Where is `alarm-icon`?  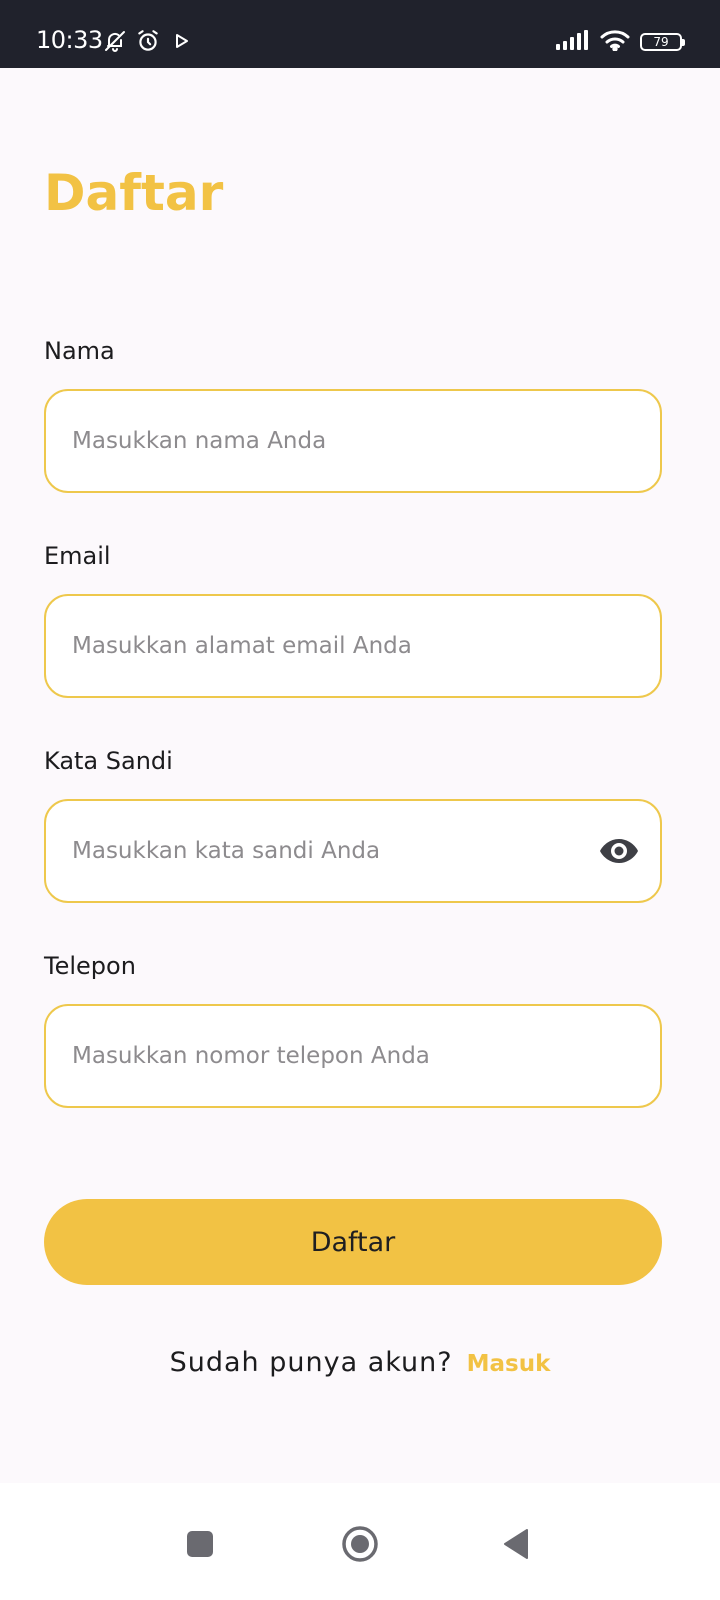
alarm-icon is located at coordinates (148, 43).